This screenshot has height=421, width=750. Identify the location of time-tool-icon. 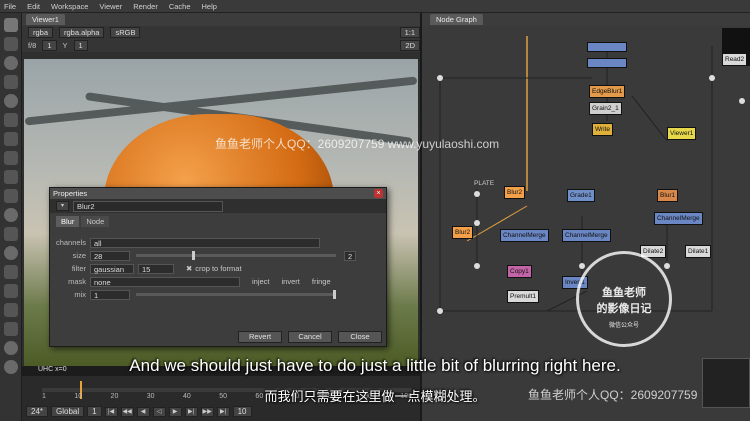
(11, 63).